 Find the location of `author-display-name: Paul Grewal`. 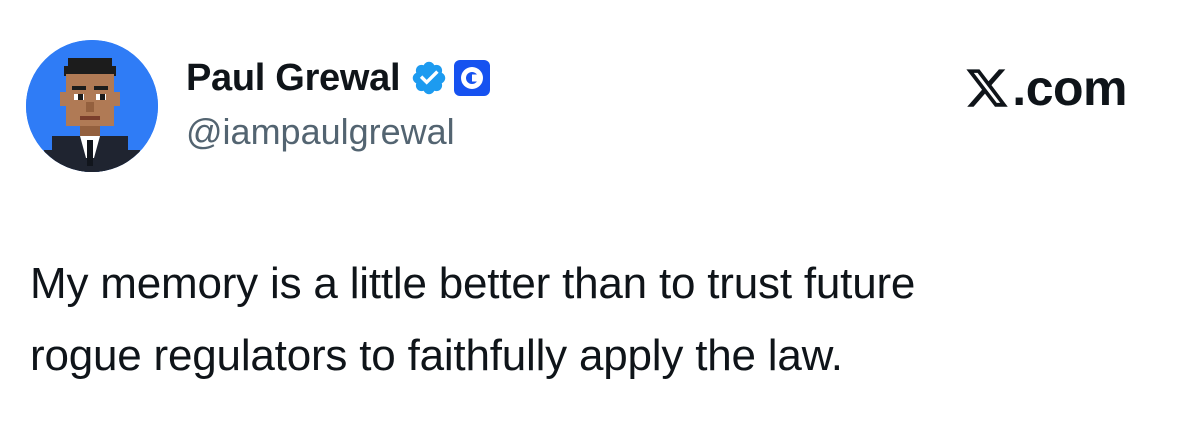

author-display-name: Paul Grewal is located at coordinates (293, 78).